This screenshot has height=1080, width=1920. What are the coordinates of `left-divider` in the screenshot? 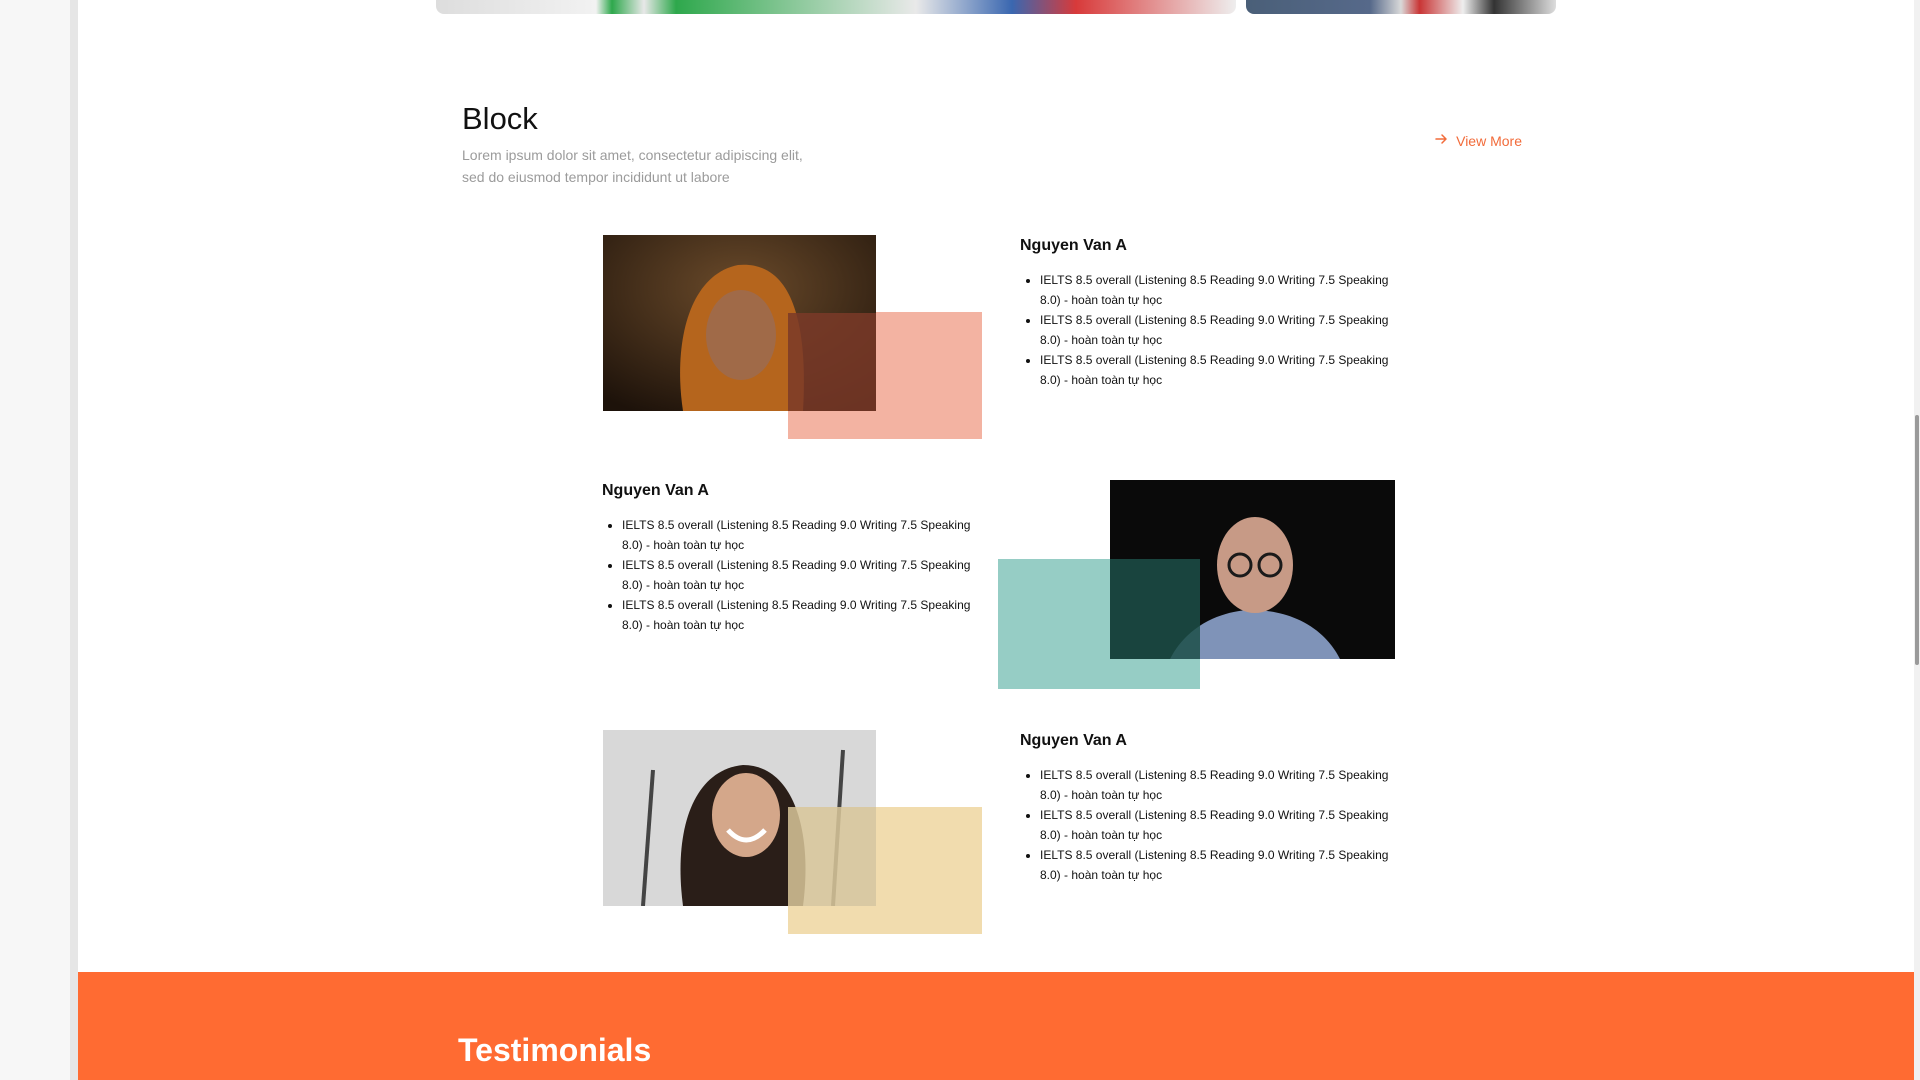 It's located at (74, 540).